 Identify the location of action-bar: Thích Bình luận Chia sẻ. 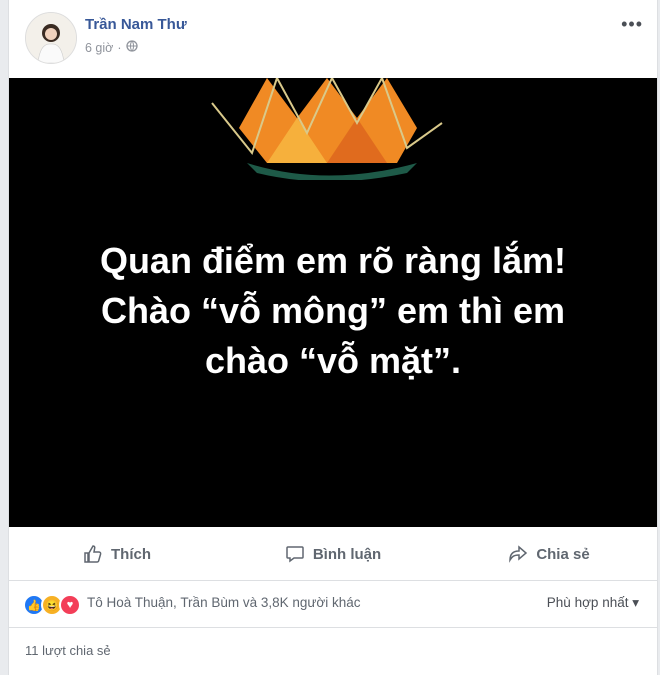
(333, 554).